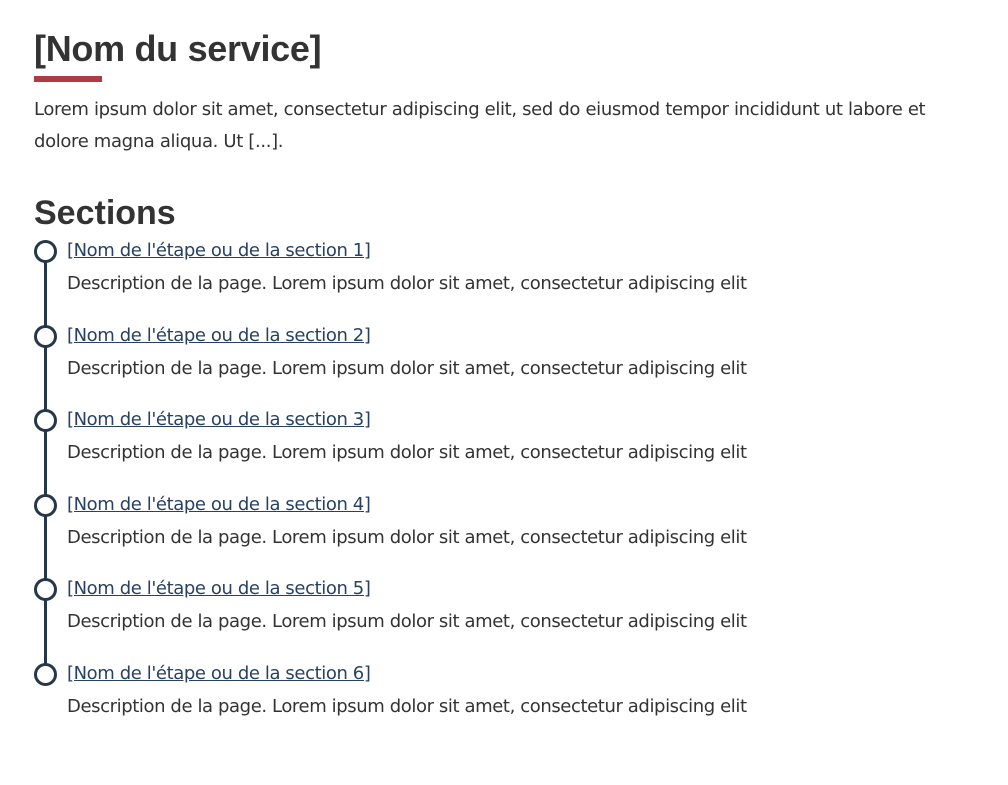 The image size is (1008, 785). I want to click on sections-heading: Sections, so click(105, 213).